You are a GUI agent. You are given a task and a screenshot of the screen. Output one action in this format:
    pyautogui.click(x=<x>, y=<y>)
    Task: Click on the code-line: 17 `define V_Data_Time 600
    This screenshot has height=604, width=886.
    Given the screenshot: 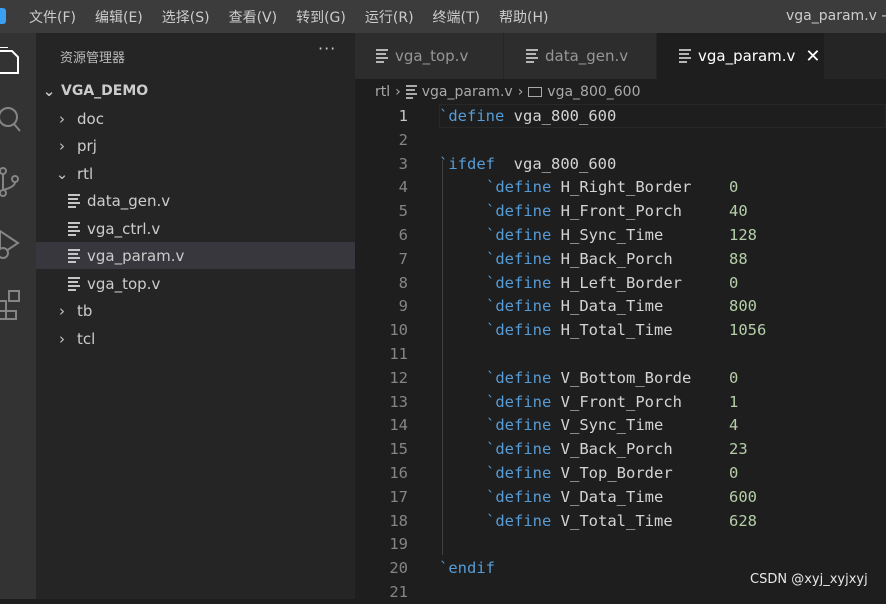 What is the action you would take?
    pyautogui.click(x=620, y=497)
    